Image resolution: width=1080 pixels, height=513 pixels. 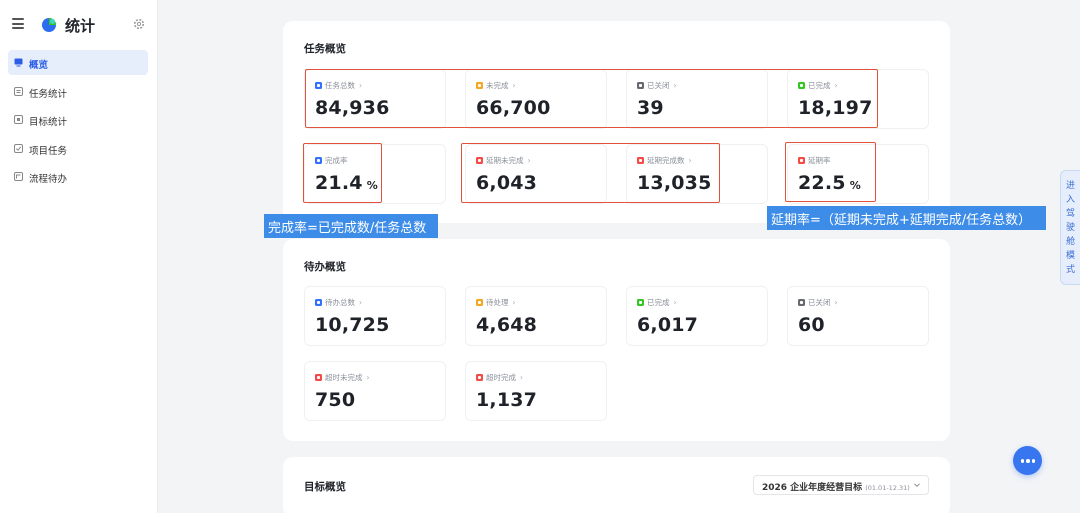 I want to click on stat-card-todo-overdue-incomplete: 超时未完成 › 750, so click(x=375, y=391).